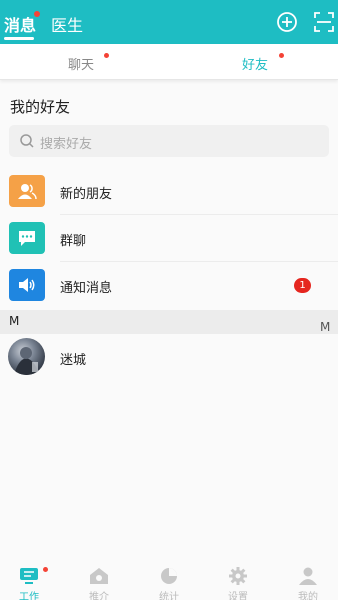 This screenshot has height=600, width=338. Describe the element at coordinates (169, 62) in the screenshot. I see `sub-tabs: 聊天 好友` at that location.